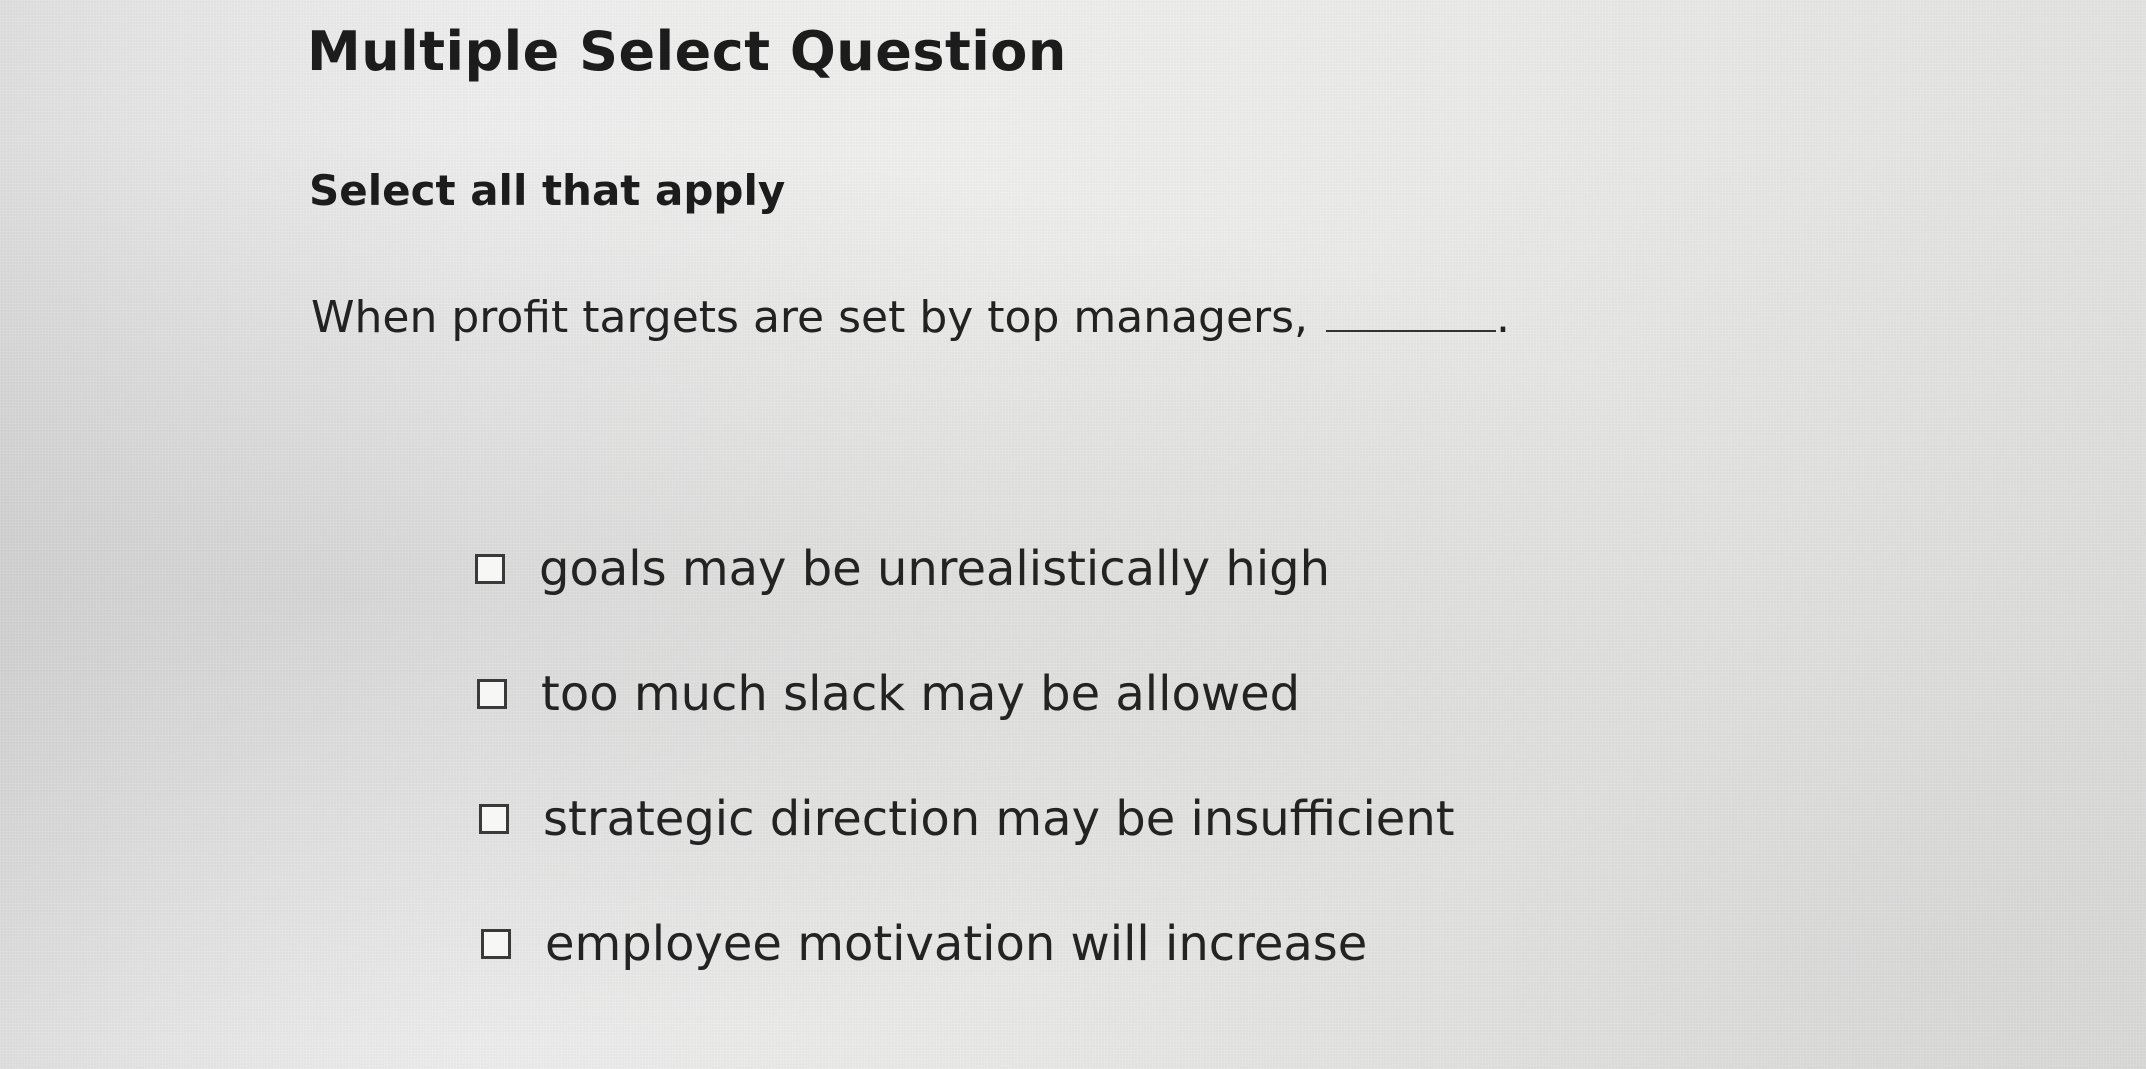 This screenshot has height=1069, width=2146. I want to click on answer-option: goals may be unrealistically high, so click(965, 569).